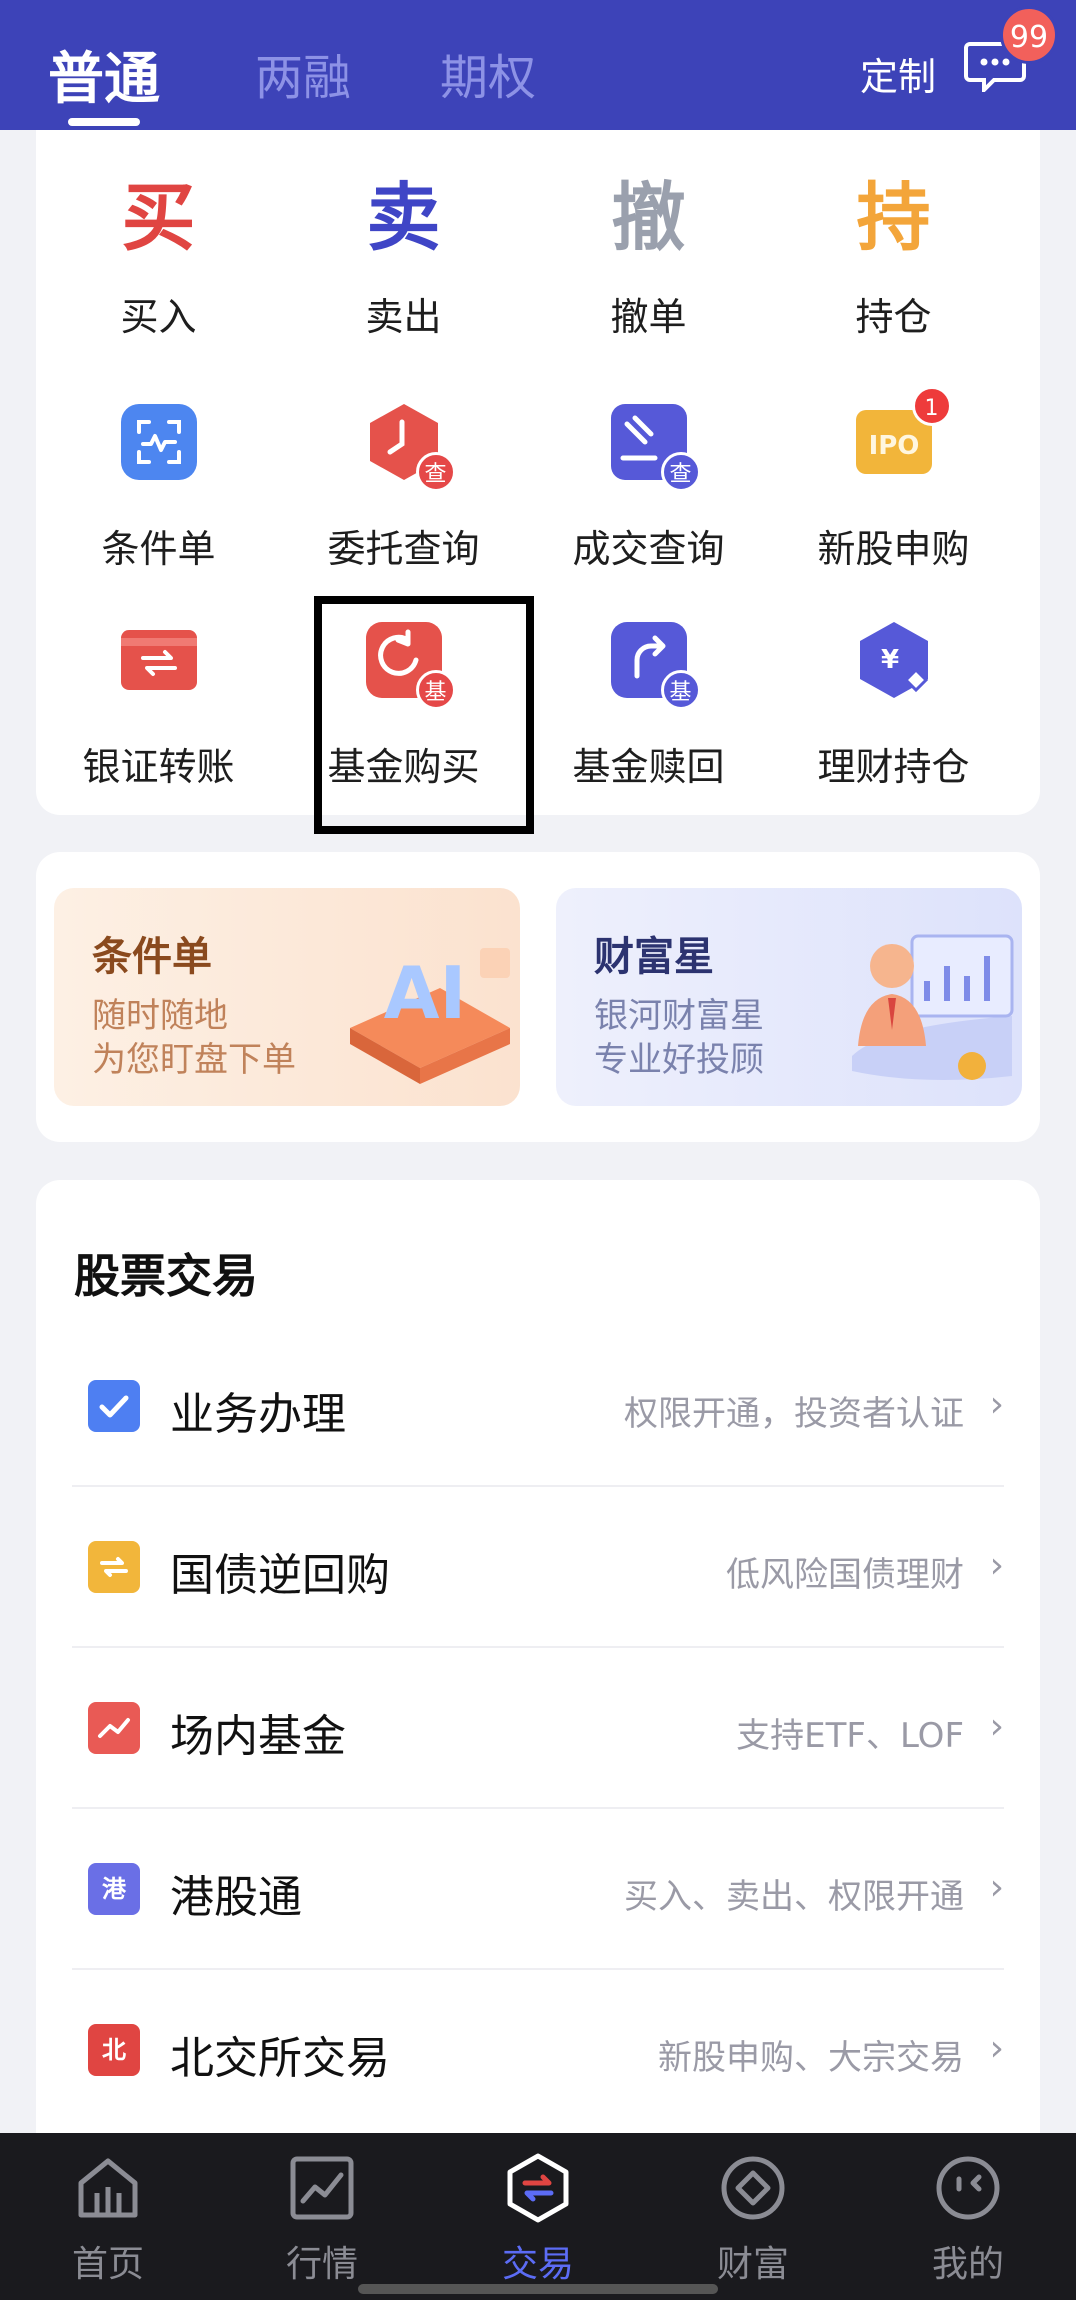 The height and width of the screenshot is (2300, 1076). I want to click on list-item-subtitle: 权限开通，投资者认证, so click(794, 1414).